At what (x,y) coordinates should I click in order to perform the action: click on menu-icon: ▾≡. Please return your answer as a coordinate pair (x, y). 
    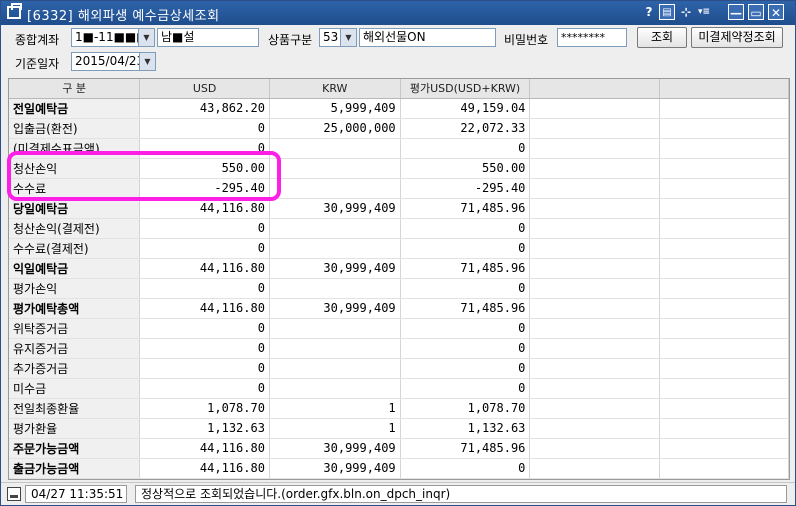
    Looking at the image, I should click on (704, 12).